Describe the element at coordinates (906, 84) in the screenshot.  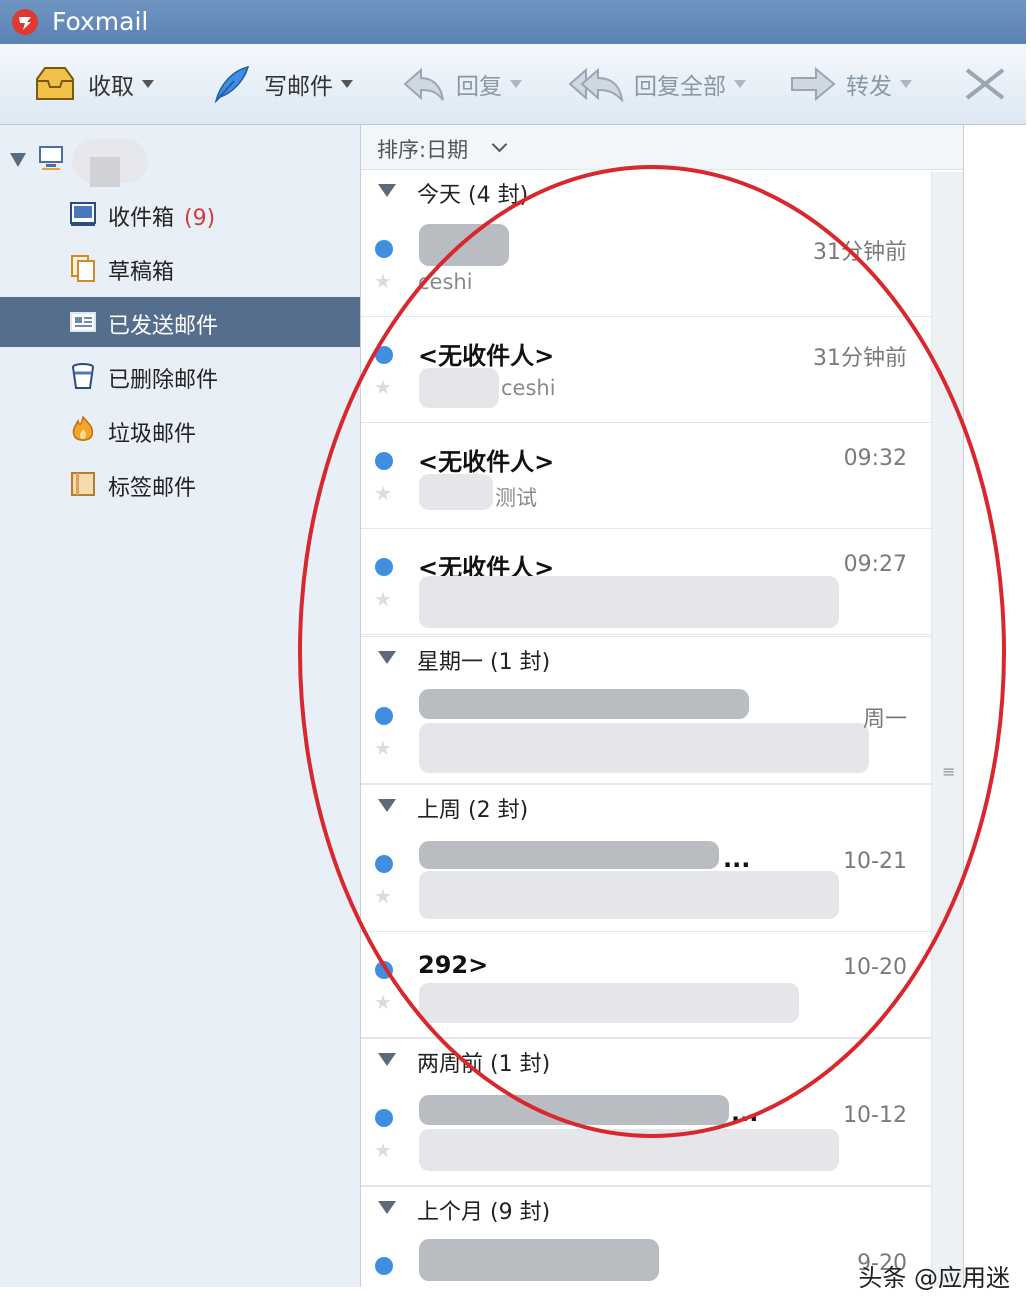
I see `forward-dropdown-caret-icon` at that location.